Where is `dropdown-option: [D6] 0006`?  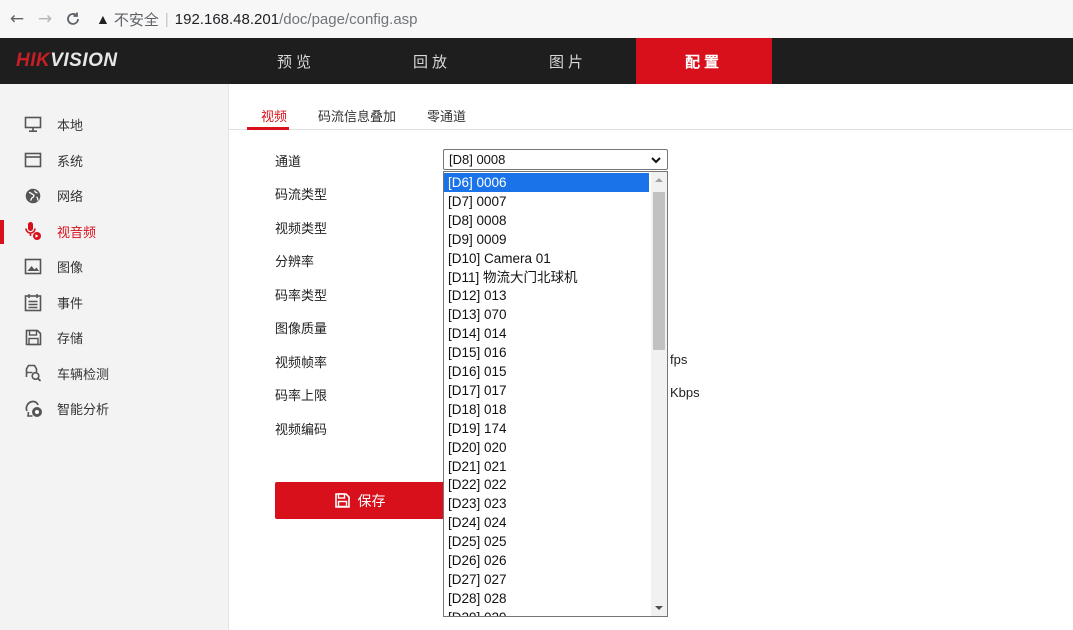
dropdown-option: [D6] 0006 is located at coordinates (546, 182).